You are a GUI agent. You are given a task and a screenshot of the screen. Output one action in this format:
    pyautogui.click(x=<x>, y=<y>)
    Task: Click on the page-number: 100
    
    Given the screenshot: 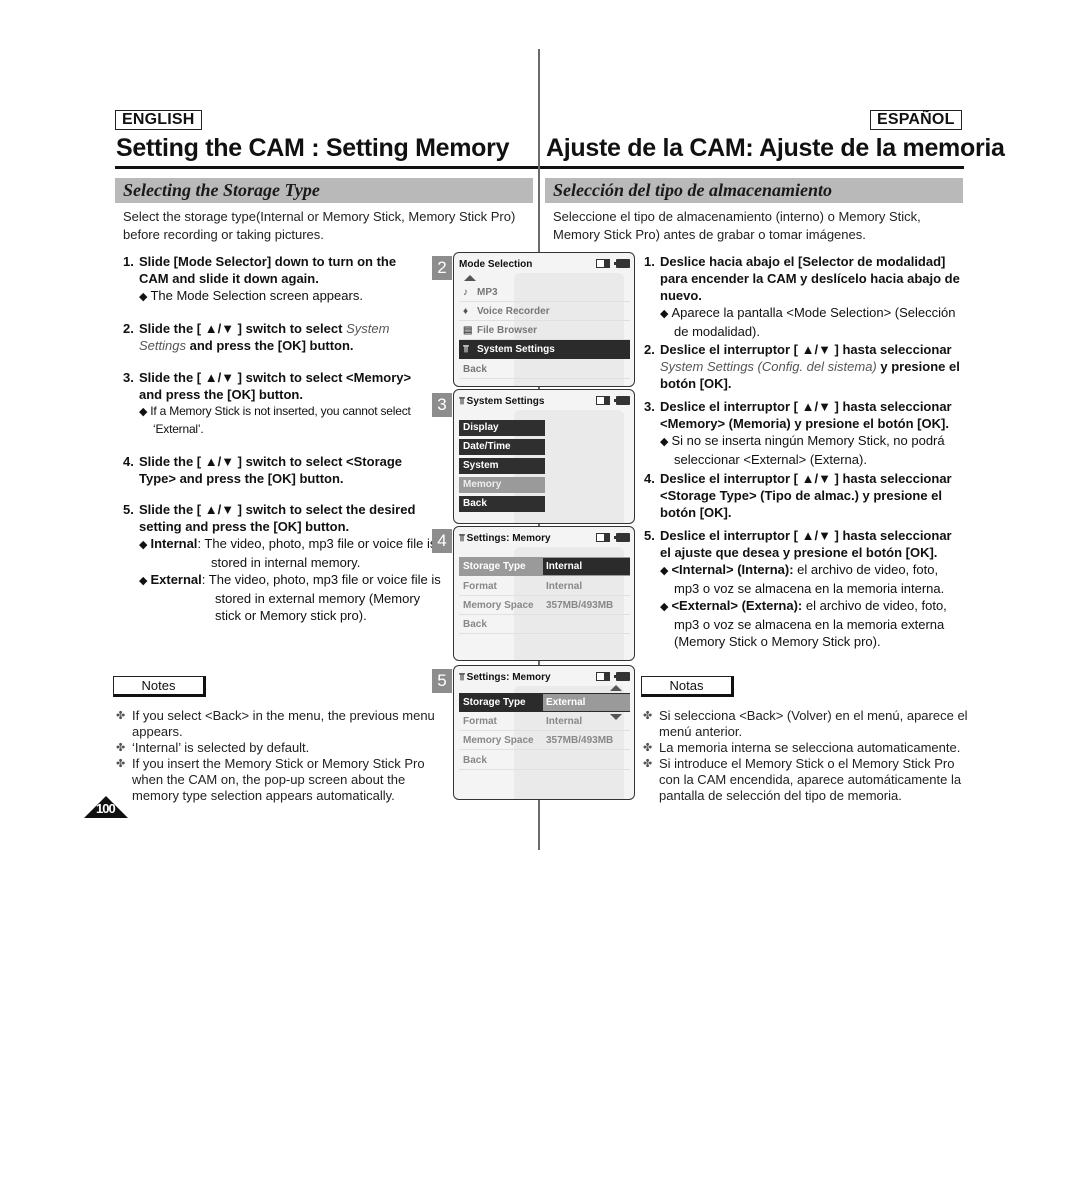 What is the action you would take?
    pyautogui.click(x=106, y=807)
    